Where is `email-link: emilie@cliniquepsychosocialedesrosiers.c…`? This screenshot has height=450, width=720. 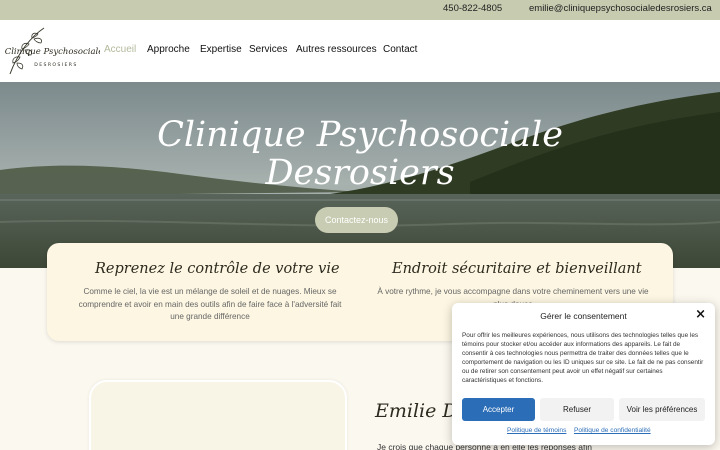 email-link: emilie@cliniquepsychosocialedesrosiers.c… is located at coordinates (620, 8).